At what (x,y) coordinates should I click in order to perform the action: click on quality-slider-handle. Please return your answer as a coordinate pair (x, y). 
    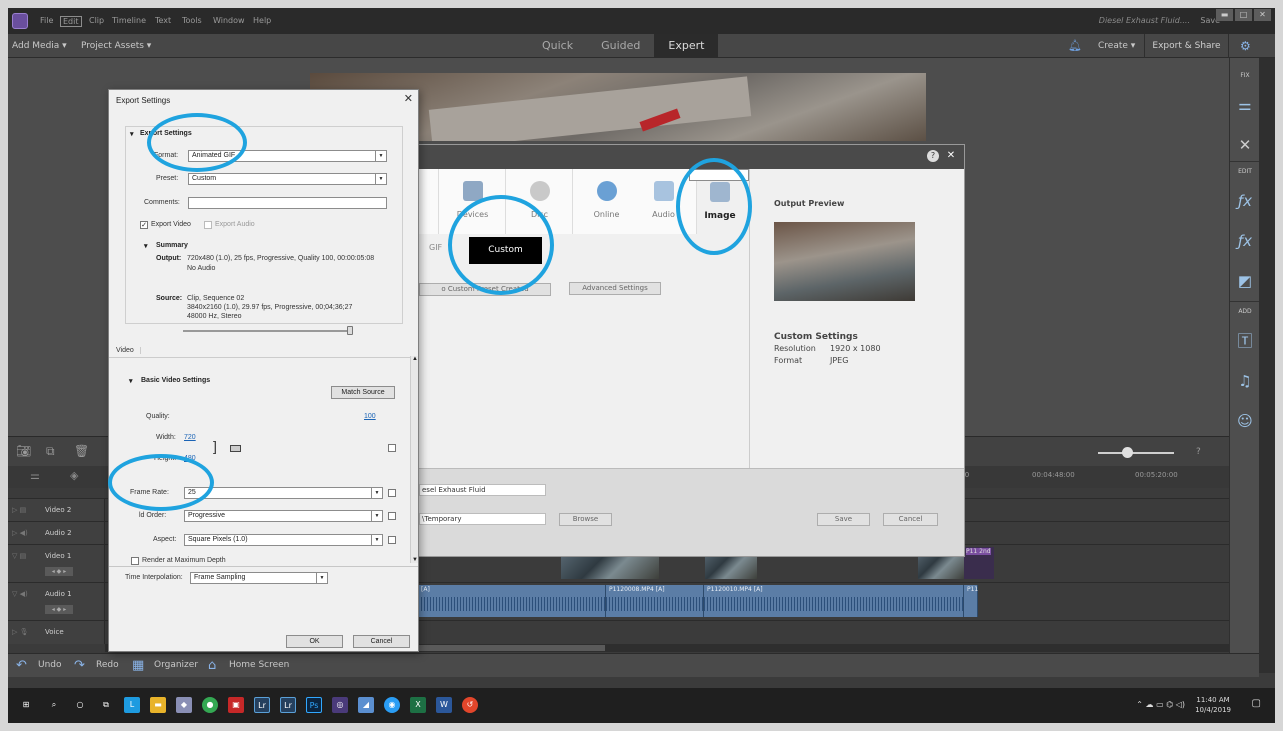
    Looking at the image, I should click on (350, 330).